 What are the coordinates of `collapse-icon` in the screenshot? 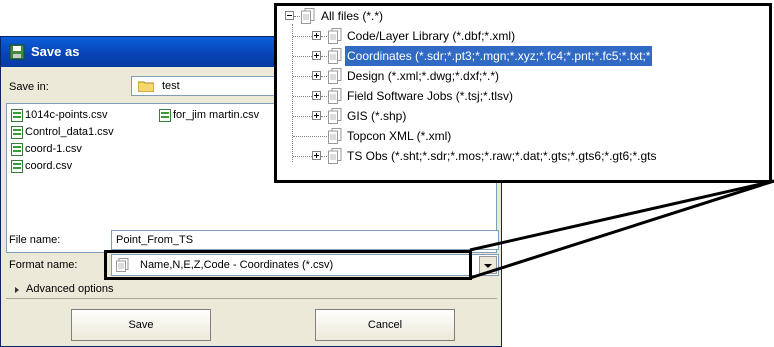 It's located at (289, 15).